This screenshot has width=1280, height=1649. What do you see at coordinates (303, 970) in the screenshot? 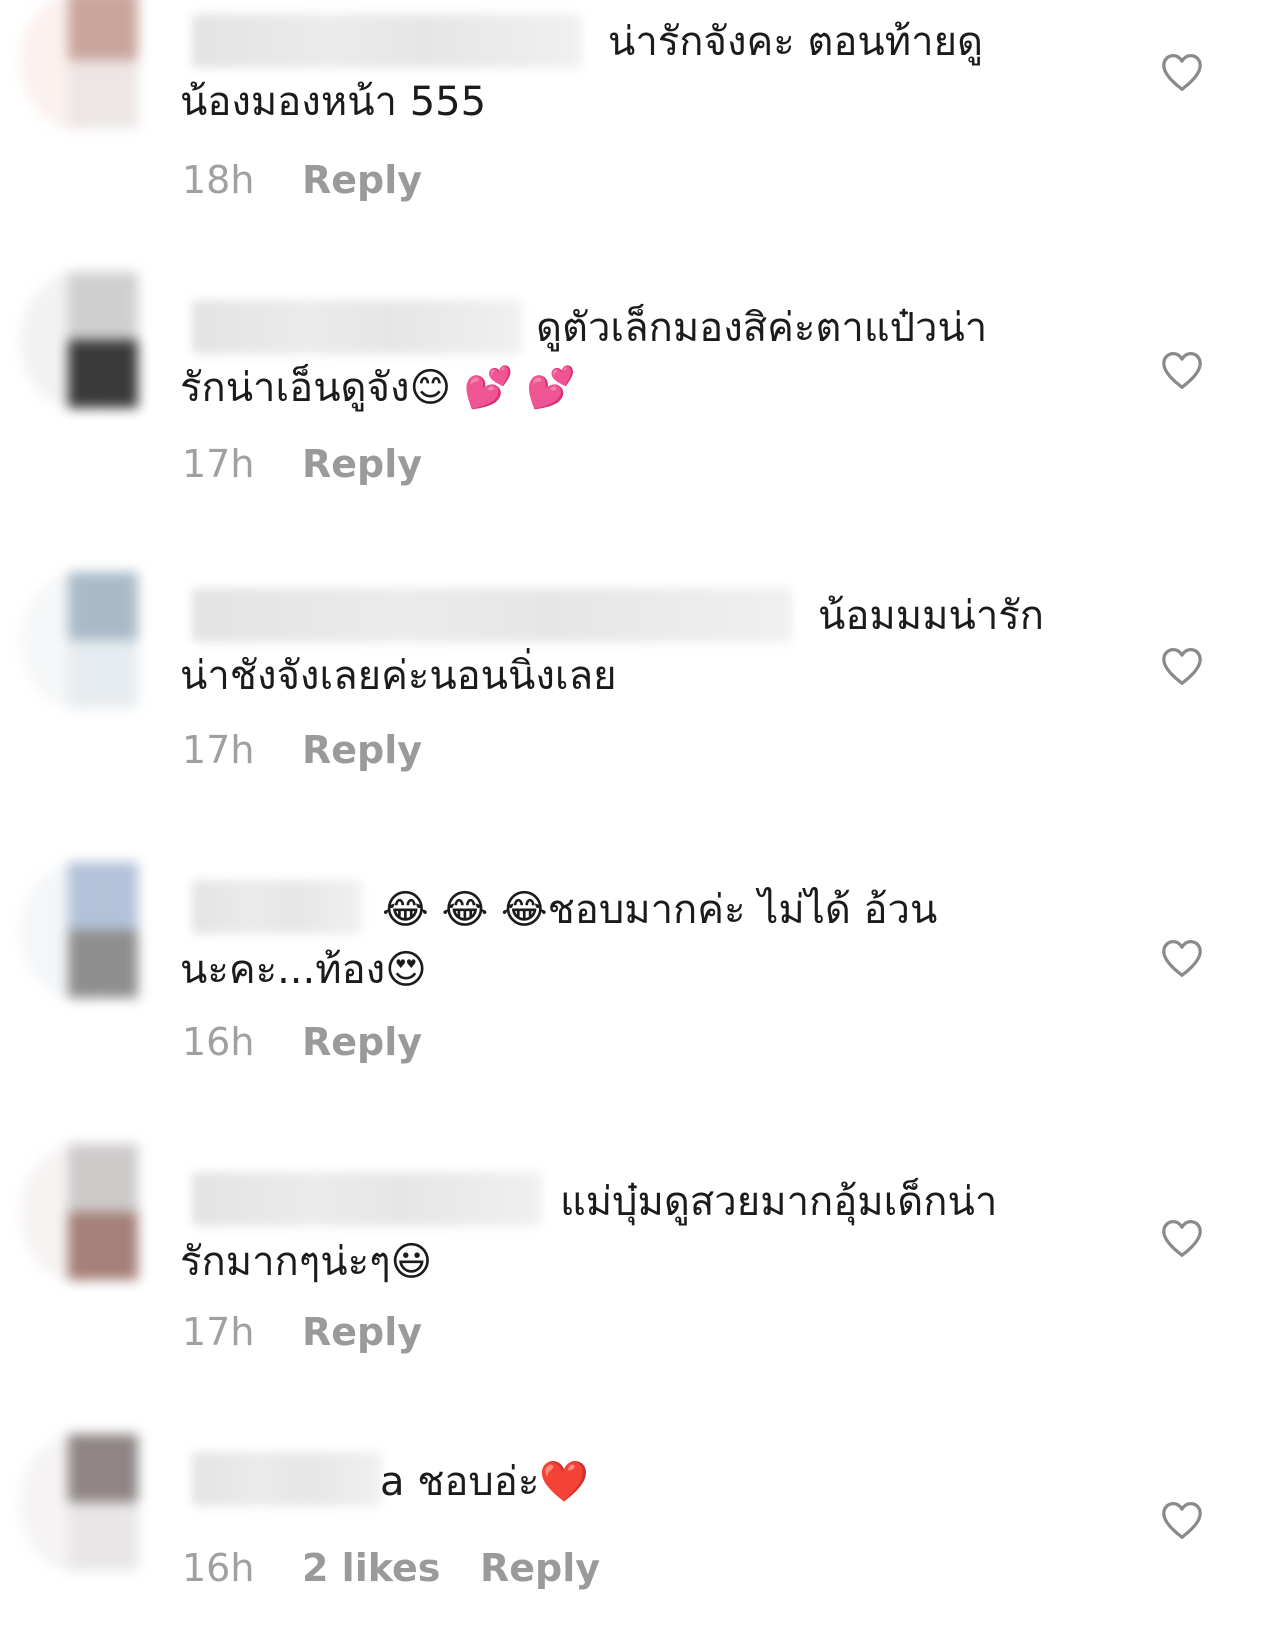
I see `comment-text-line2: นะคะ...ท้อง😍` at bounding box center [303, 970].